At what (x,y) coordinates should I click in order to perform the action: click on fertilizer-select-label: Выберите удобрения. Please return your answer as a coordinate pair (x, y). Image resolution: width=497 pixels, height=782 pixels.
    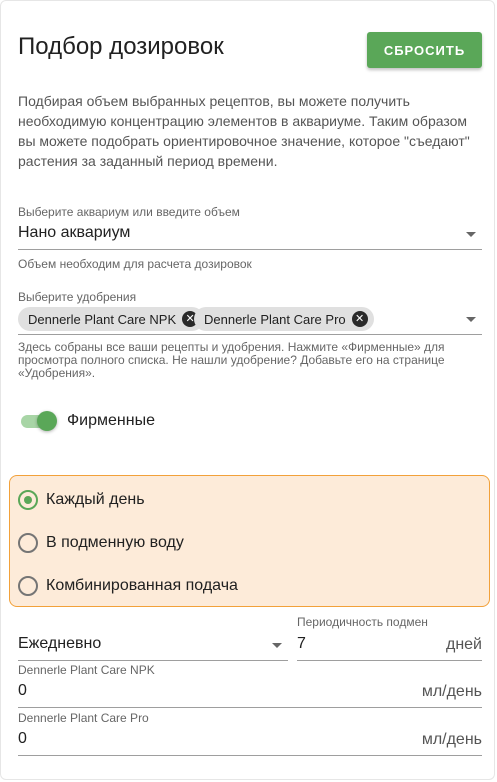
    Looking at the image, I should click on (77, 297).